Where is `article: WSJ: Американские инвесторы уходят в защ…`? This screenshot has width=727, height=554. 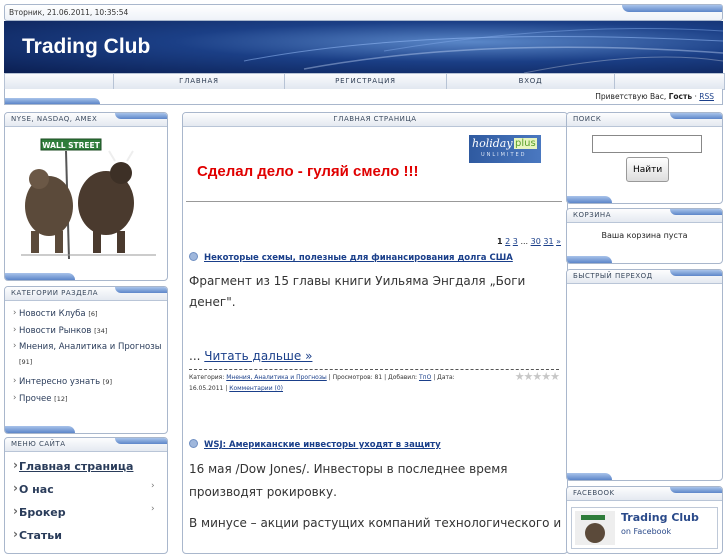
article: WSJ: Американские инвесторы уходят в защ… is located at coordinates (375, 484).